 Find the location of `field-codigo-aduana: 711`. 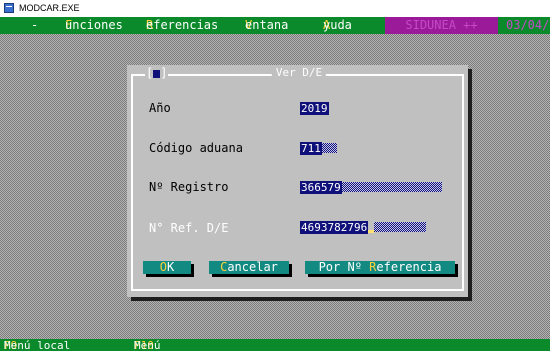

field-codigo-aduana: 711 is located at coordinates (325, 148).